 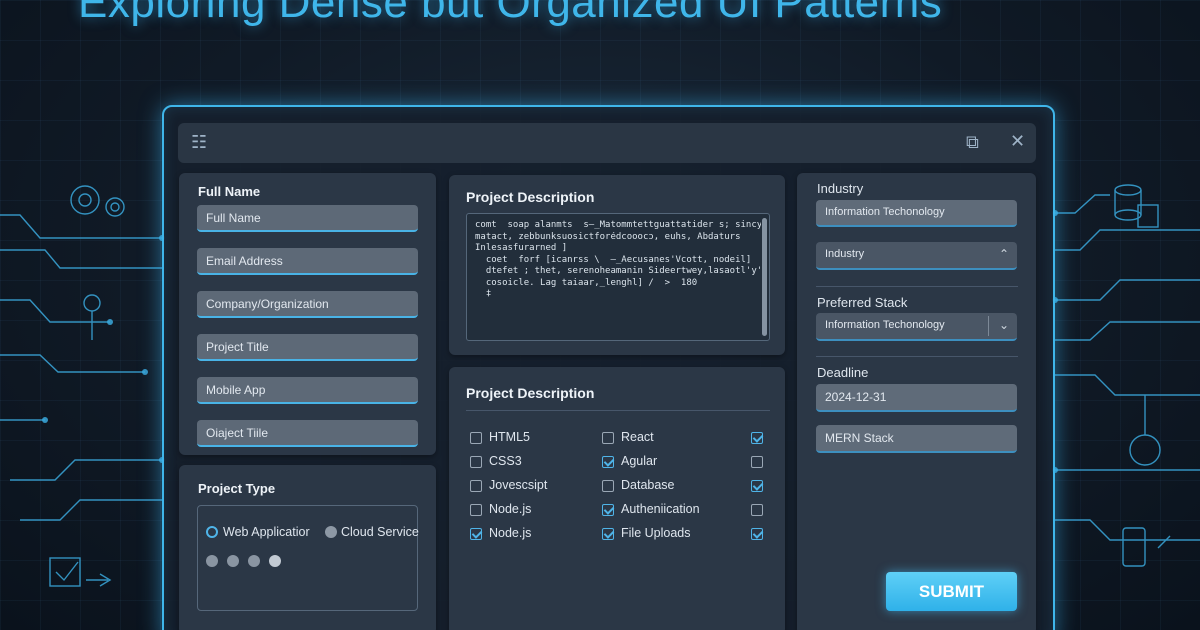 What do you see at coordinates (656, 533) in the screenshot?
I see `checkbox-label: File Uploads` at bounding box center [656, 533].